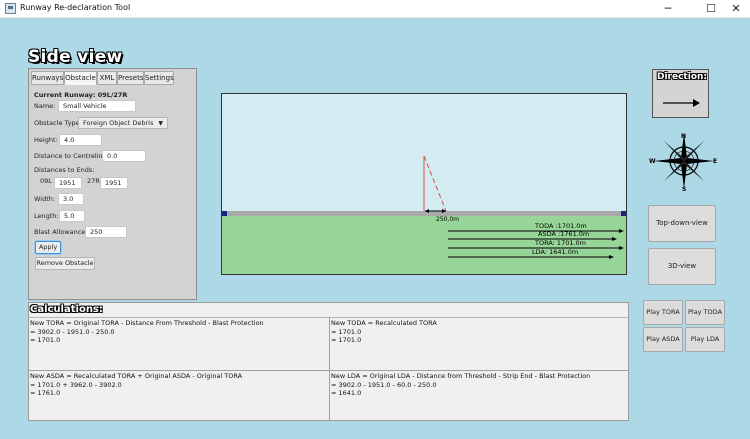 The width and height of the screenshot is (750, 439). What do you see at coordinates (106, 232) in the screenshot?
I see `blast-allowance-field: 250` at bounding box center [106, 232].